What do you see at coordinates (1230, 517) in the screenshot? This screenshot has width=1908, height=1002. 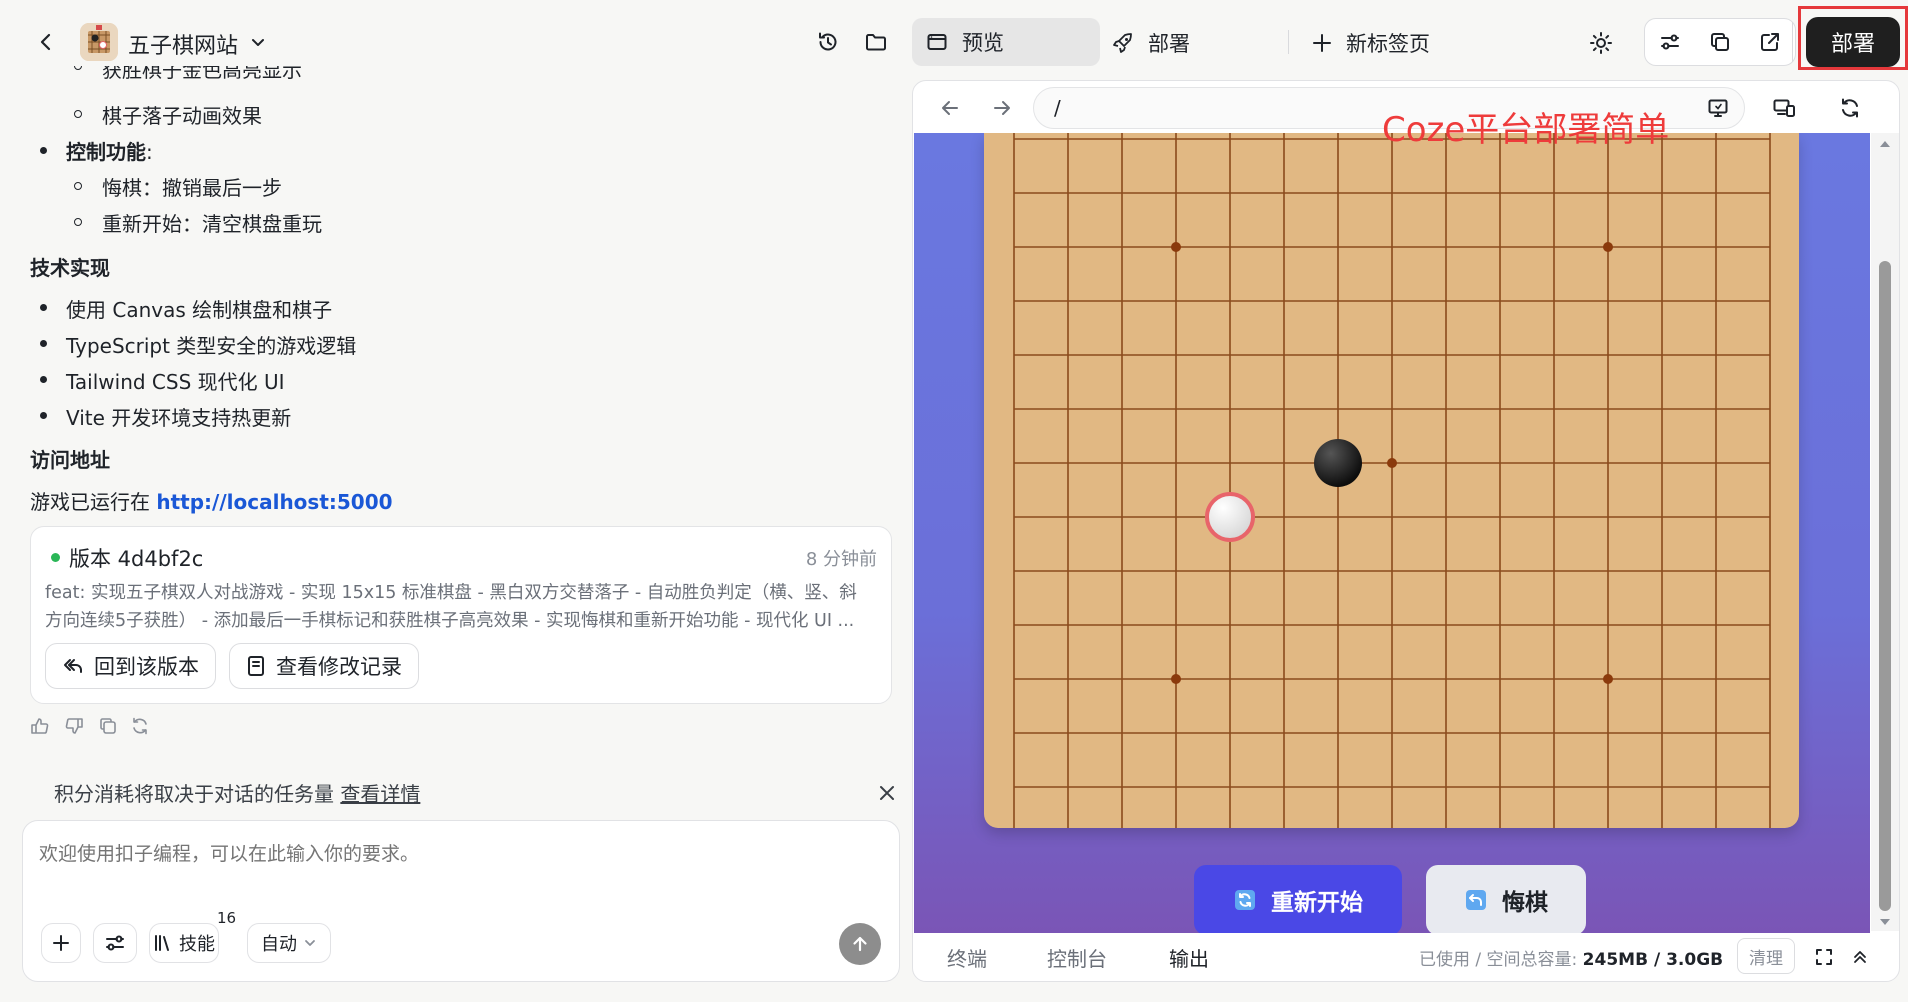 I see `white-stone-last-move` at bounding box center [1230, 517].